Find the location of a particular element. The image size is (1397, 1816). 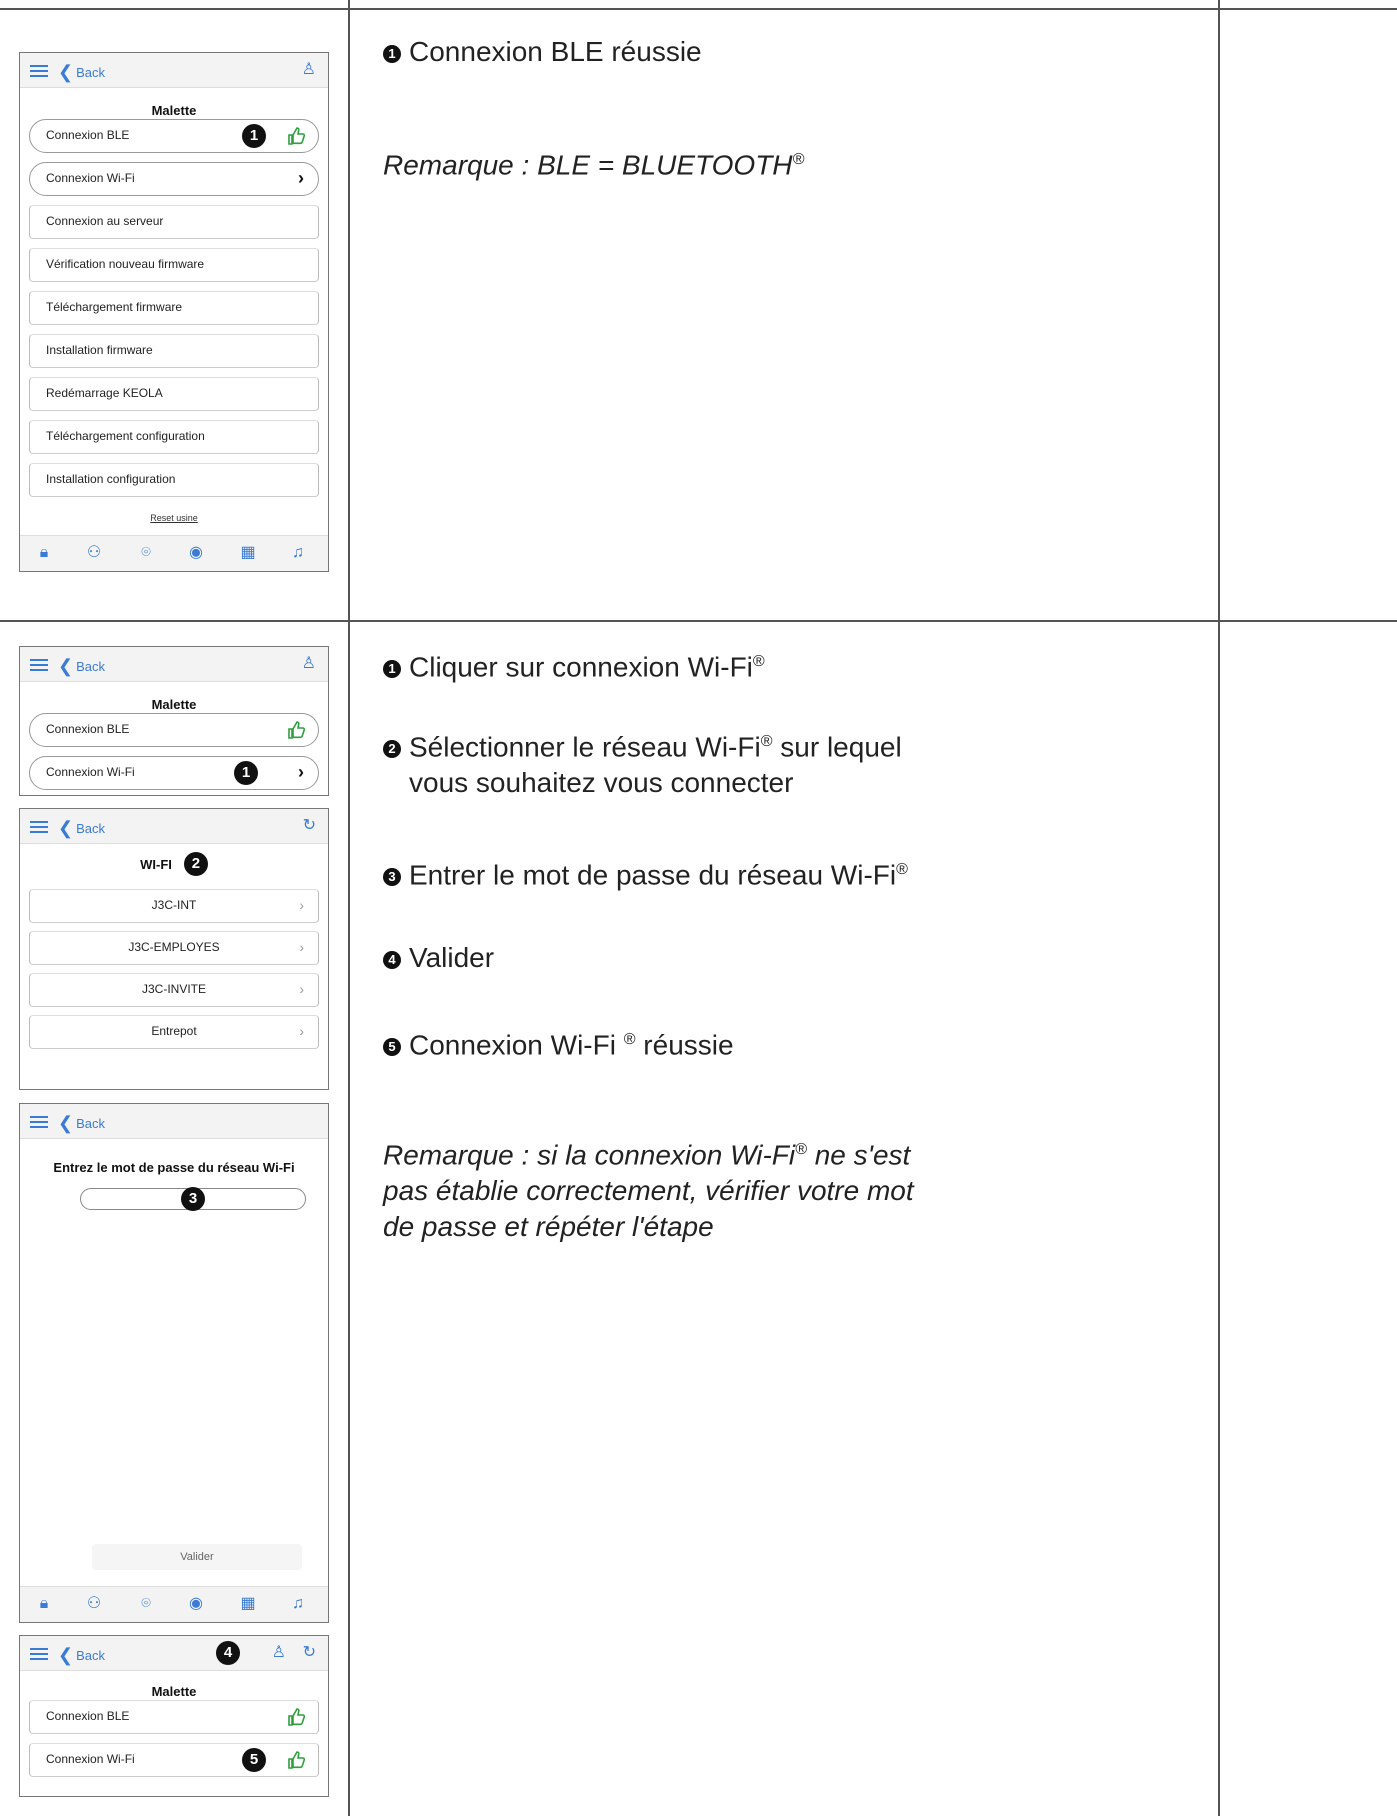

password-input: 3 is located at coordinates (193, 1199).